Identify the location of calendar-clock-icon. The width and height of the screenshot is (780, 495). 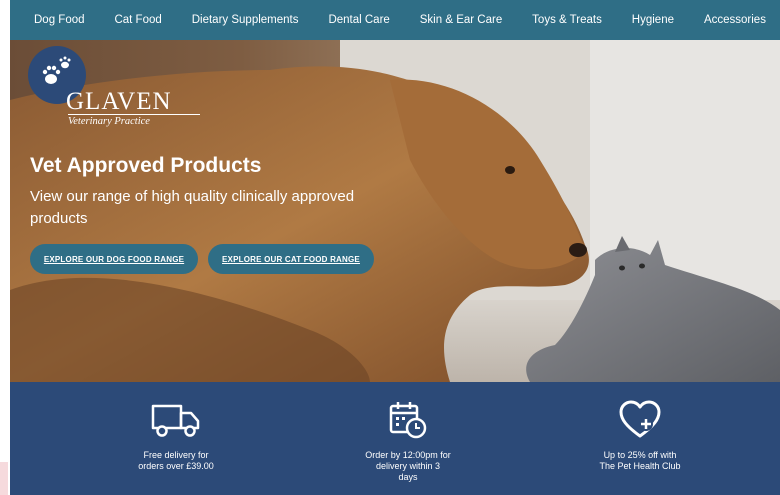
(408, 420).